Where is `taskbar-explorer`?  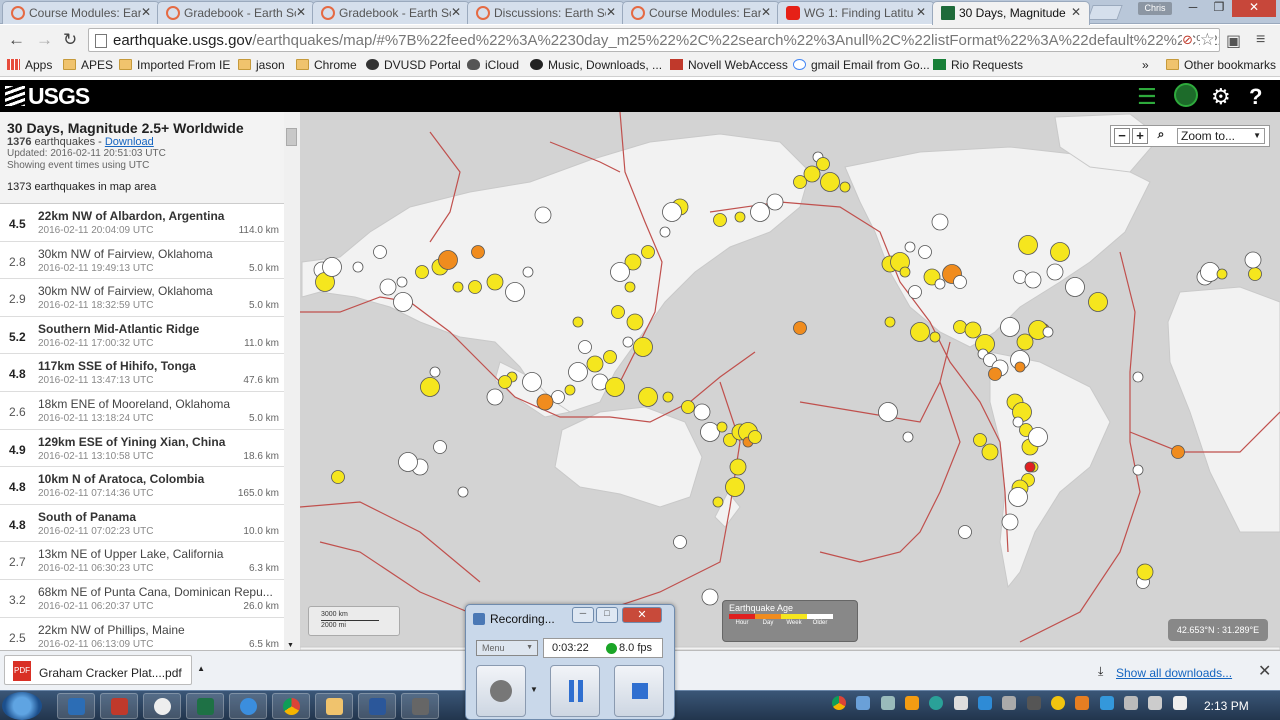
taskbar-explorer is located at coordinates (76, 706).